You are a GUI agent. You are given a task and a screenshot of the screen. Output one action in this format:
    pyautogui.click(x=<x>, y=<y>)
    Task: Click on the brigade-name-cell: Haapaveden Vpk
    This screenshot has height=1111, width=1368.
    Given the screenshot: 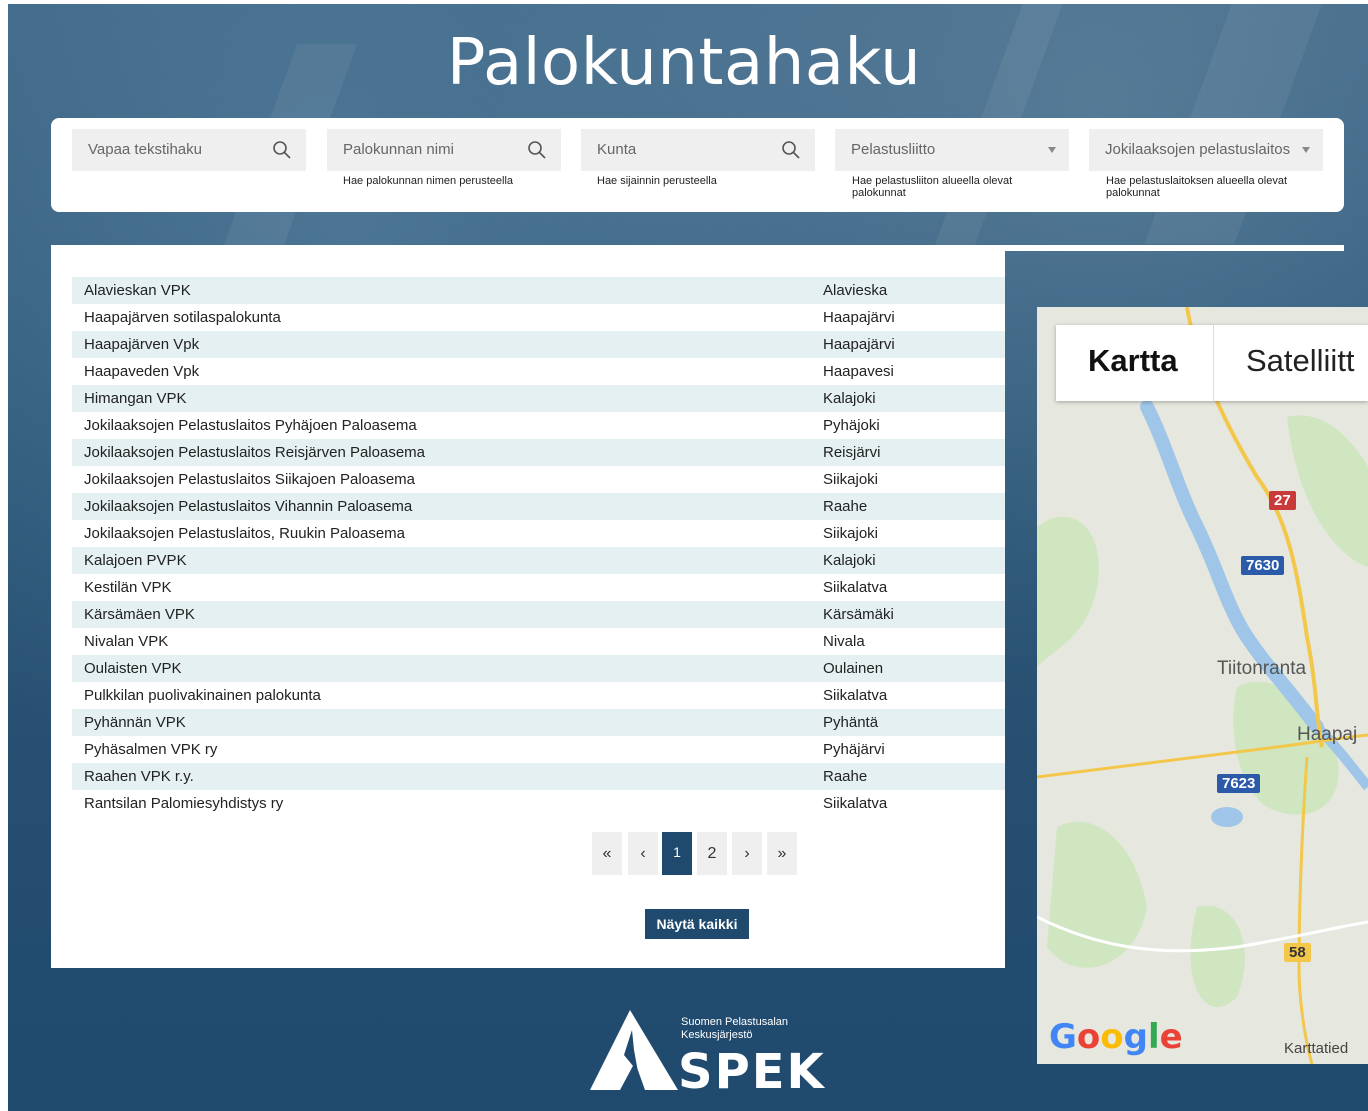 What is the action you would take?
    pyautogui.click(x=141, y=371)
    